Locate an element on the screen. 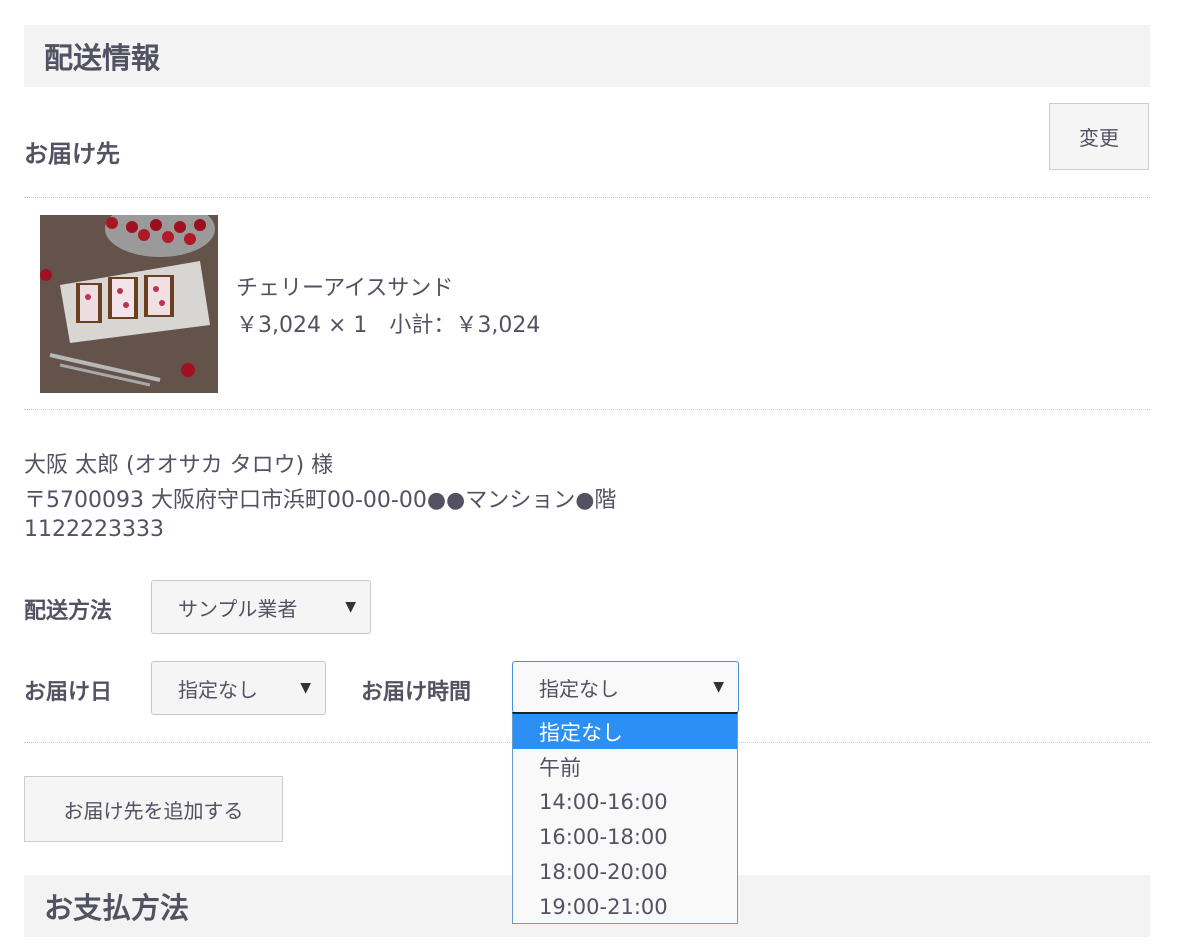 The height and width of the screenshot is (945, 1180). delivery-time-option: 18:00-20:00 is located at coordinates (625, 871).